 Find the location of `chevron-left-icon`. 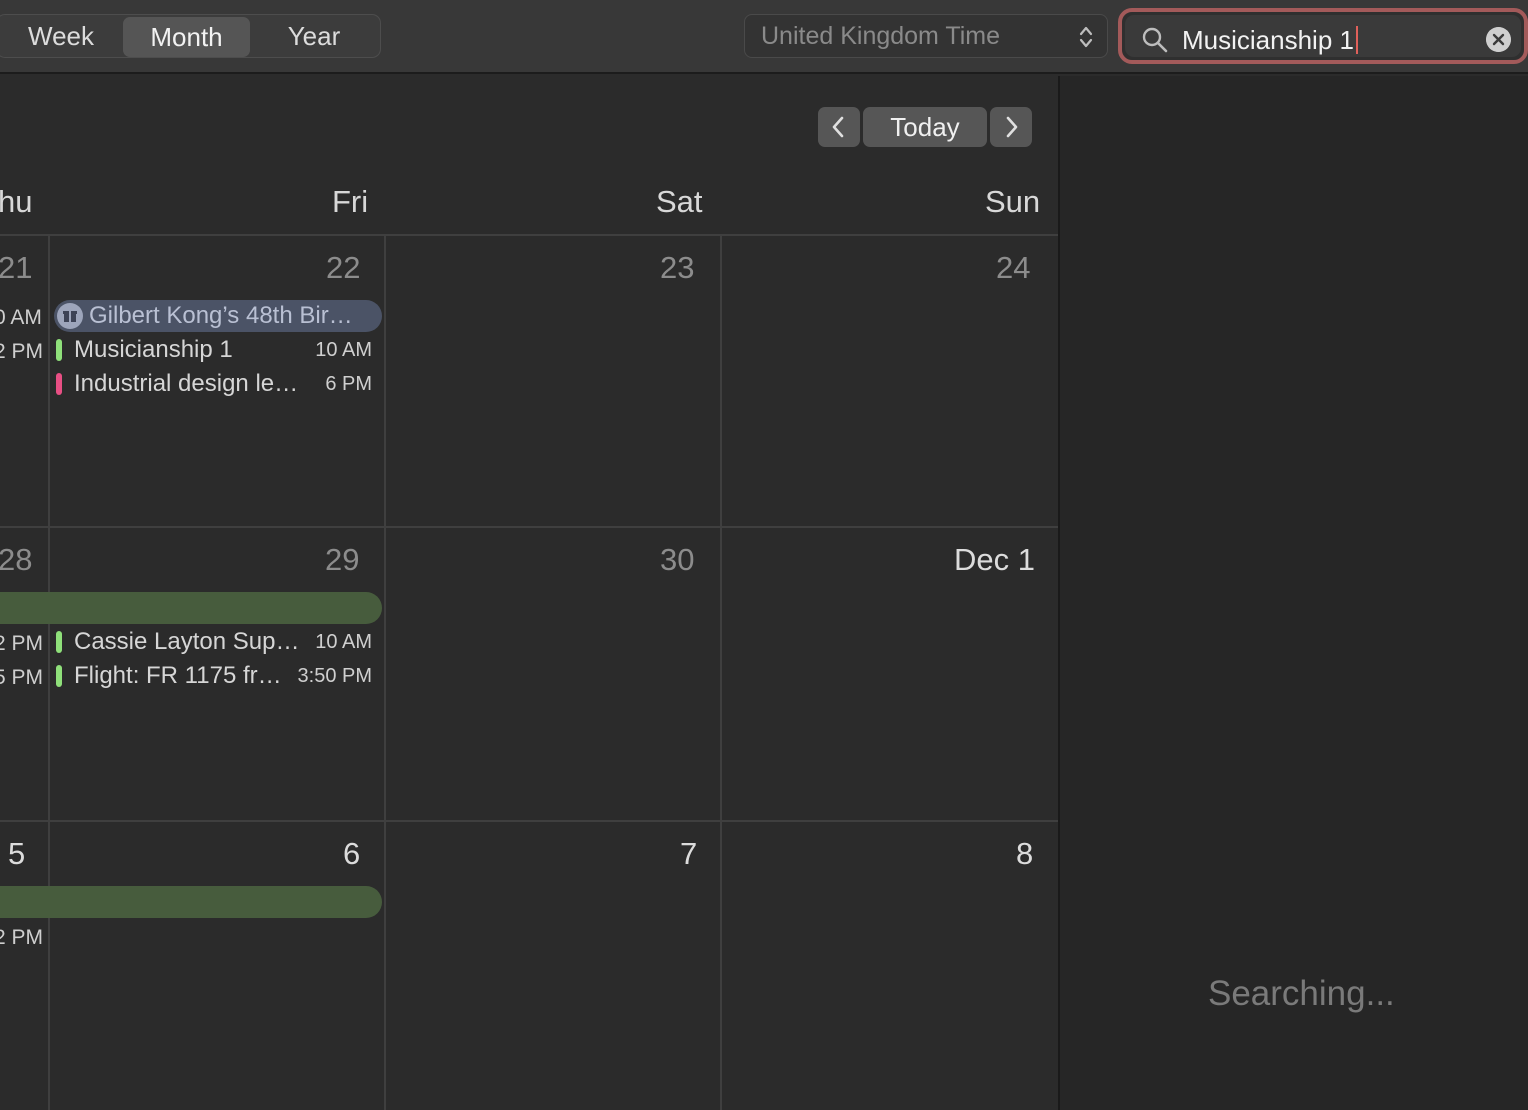

chevron-left-icon is located at coordinates (838, 127).